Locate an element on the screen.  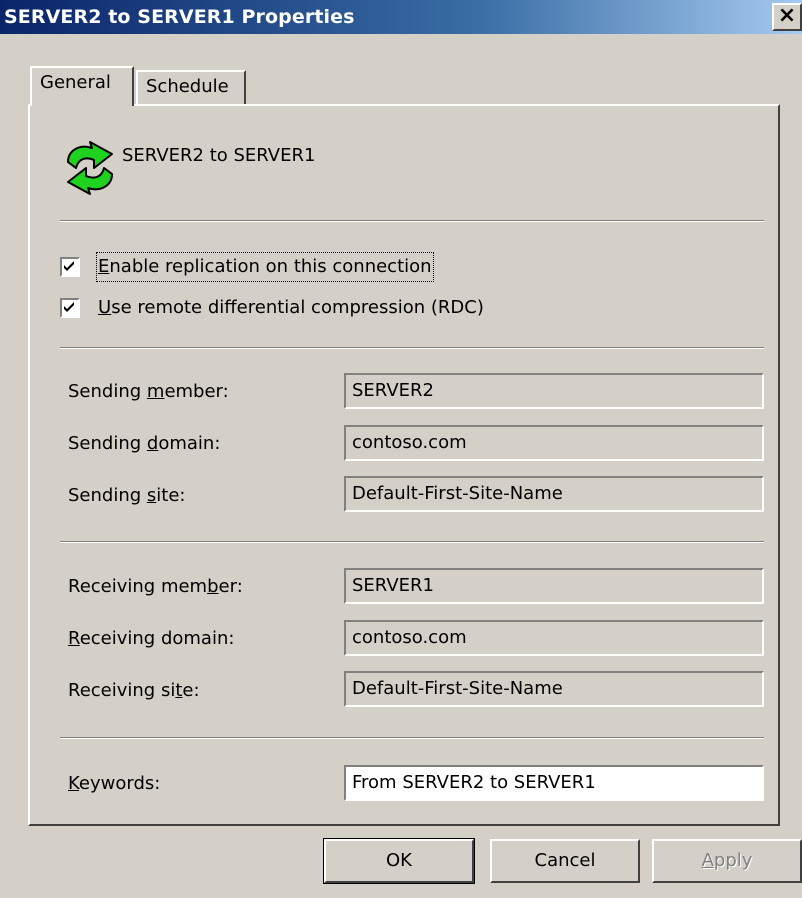
ok-button: OK is located at coordinates (399, 861).